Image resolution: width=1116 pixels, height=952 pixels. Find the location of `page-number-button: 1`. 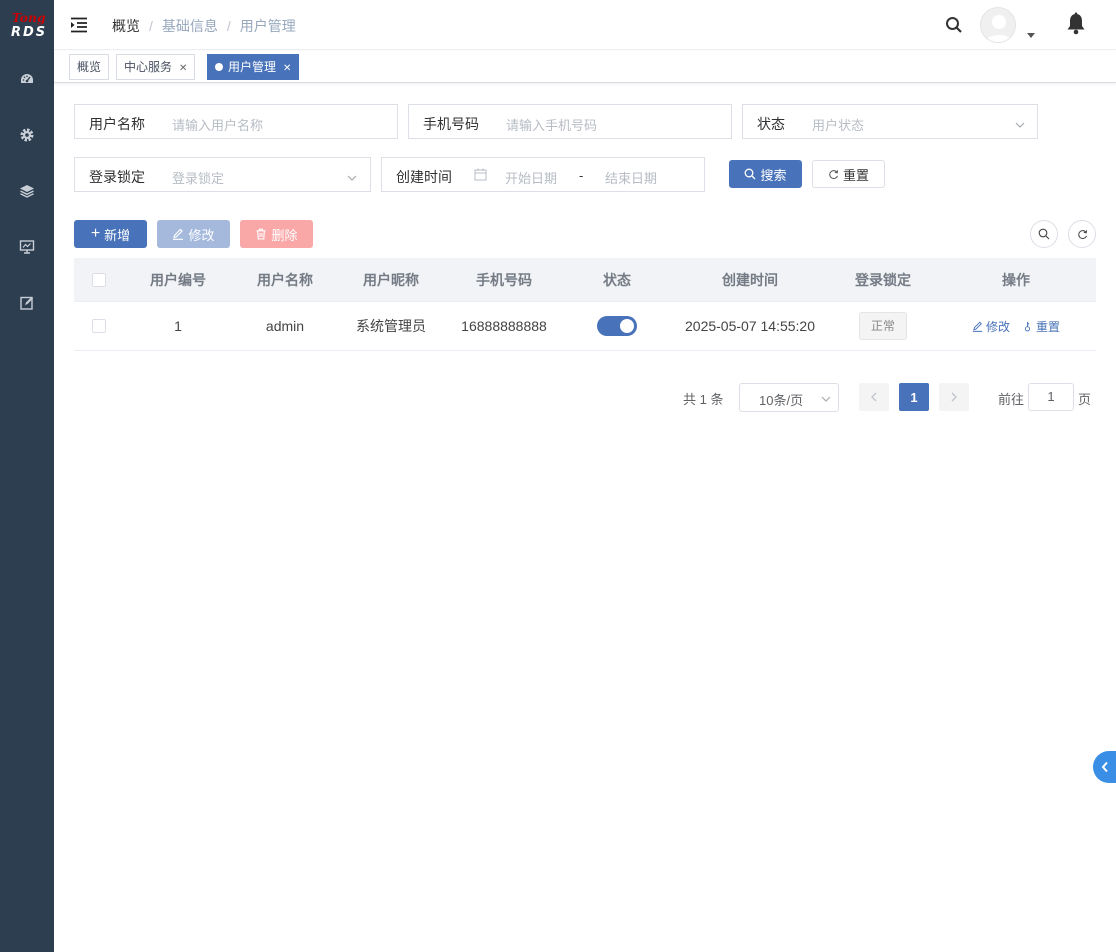

page-number-button: 1 is located at coordinates (914, 397).